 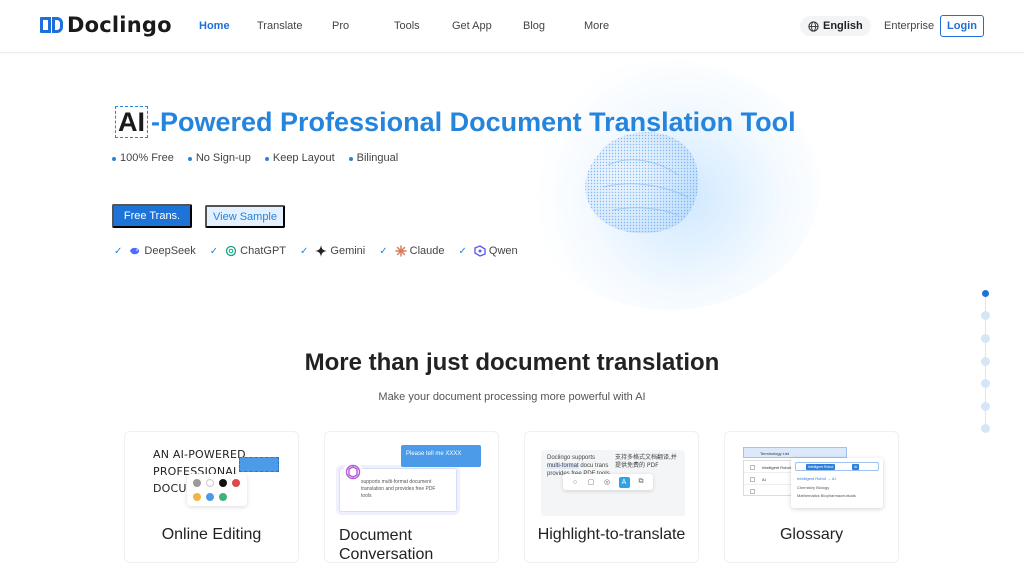 What do you see at coordinates (816, 478) in the screenshot?
I see `glossary-line: Intelligent Robot → AI` at bounding box center [816, 478].